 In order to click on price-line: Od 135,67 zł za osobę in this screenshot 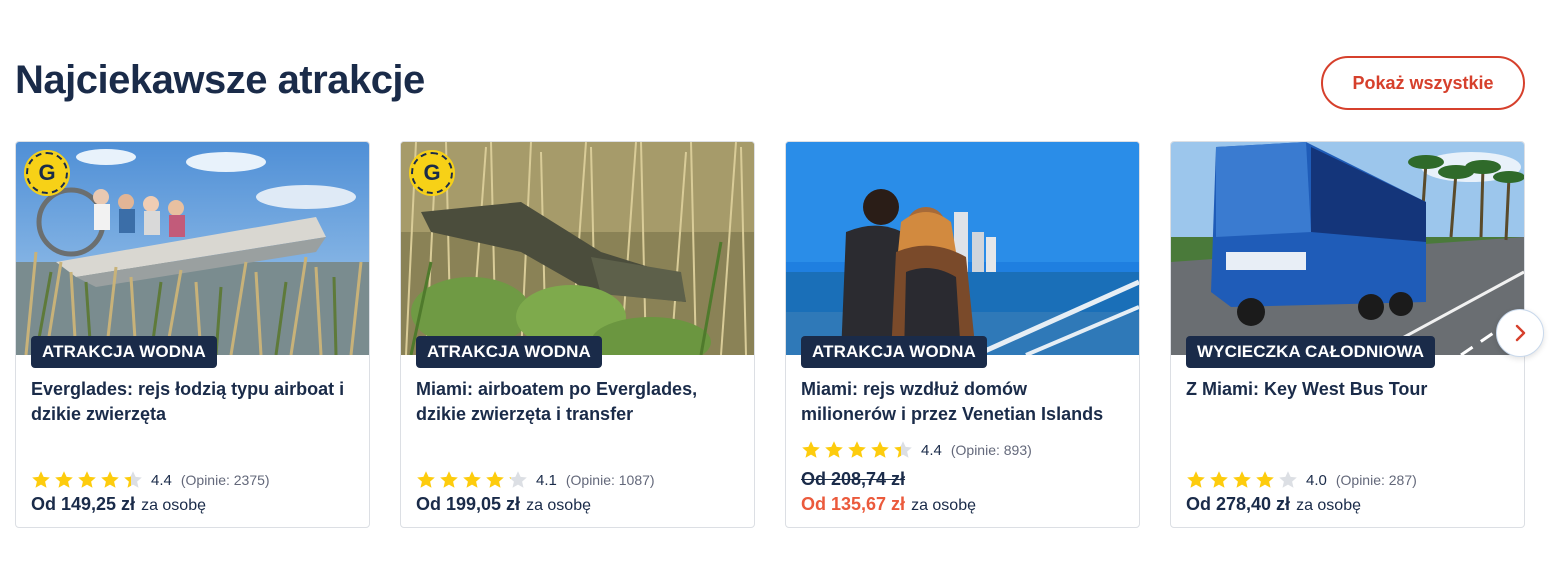, I will do `click(888, 504)`.